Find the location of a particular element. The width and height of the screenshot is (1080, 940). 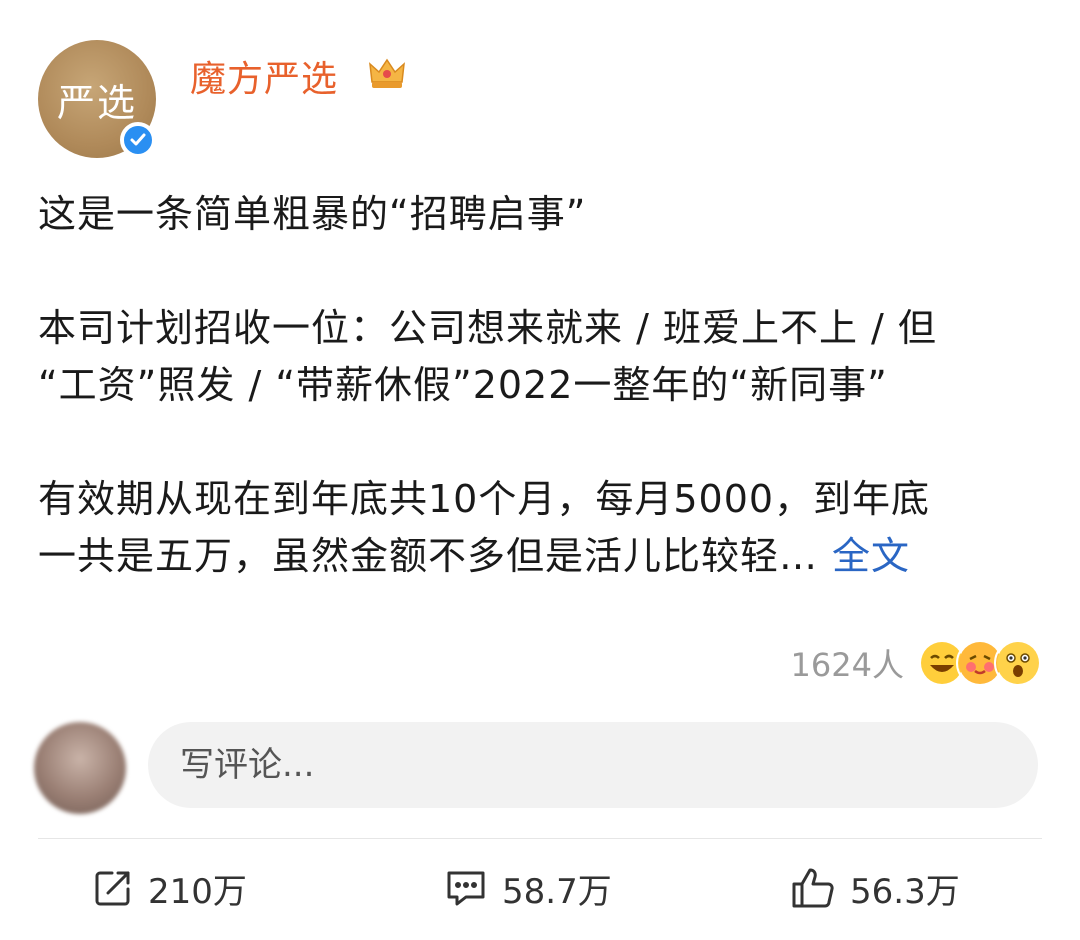

like-button: 56.3万 is located at coordinates (875, 888).